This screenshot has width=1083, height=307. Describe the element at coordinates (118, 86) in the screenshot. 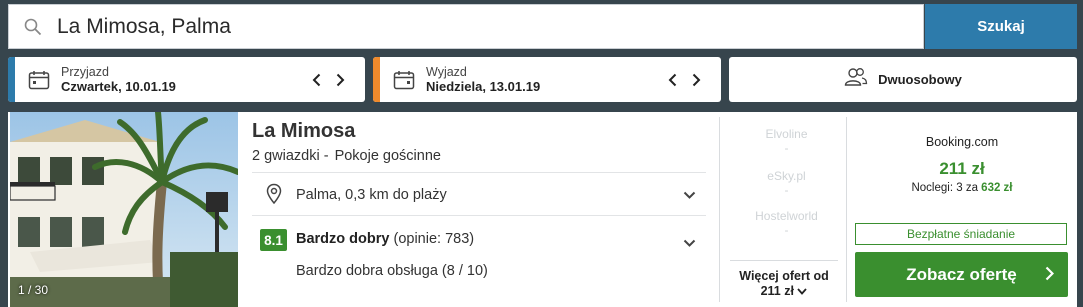

I see `checkin-value: Czwartek, 10.01.19` at that location.